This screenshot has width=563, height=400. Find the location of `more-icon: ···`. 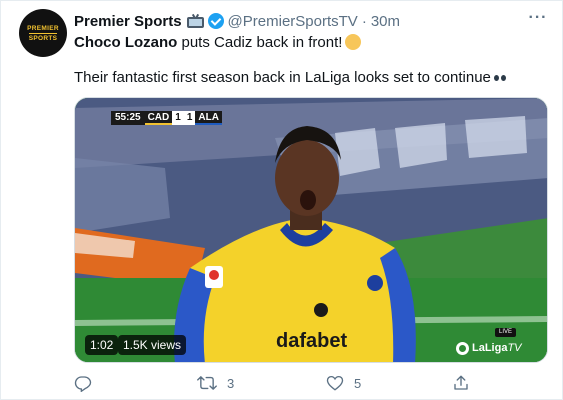

more-icon: ··· is located at coordinates (538, 20).